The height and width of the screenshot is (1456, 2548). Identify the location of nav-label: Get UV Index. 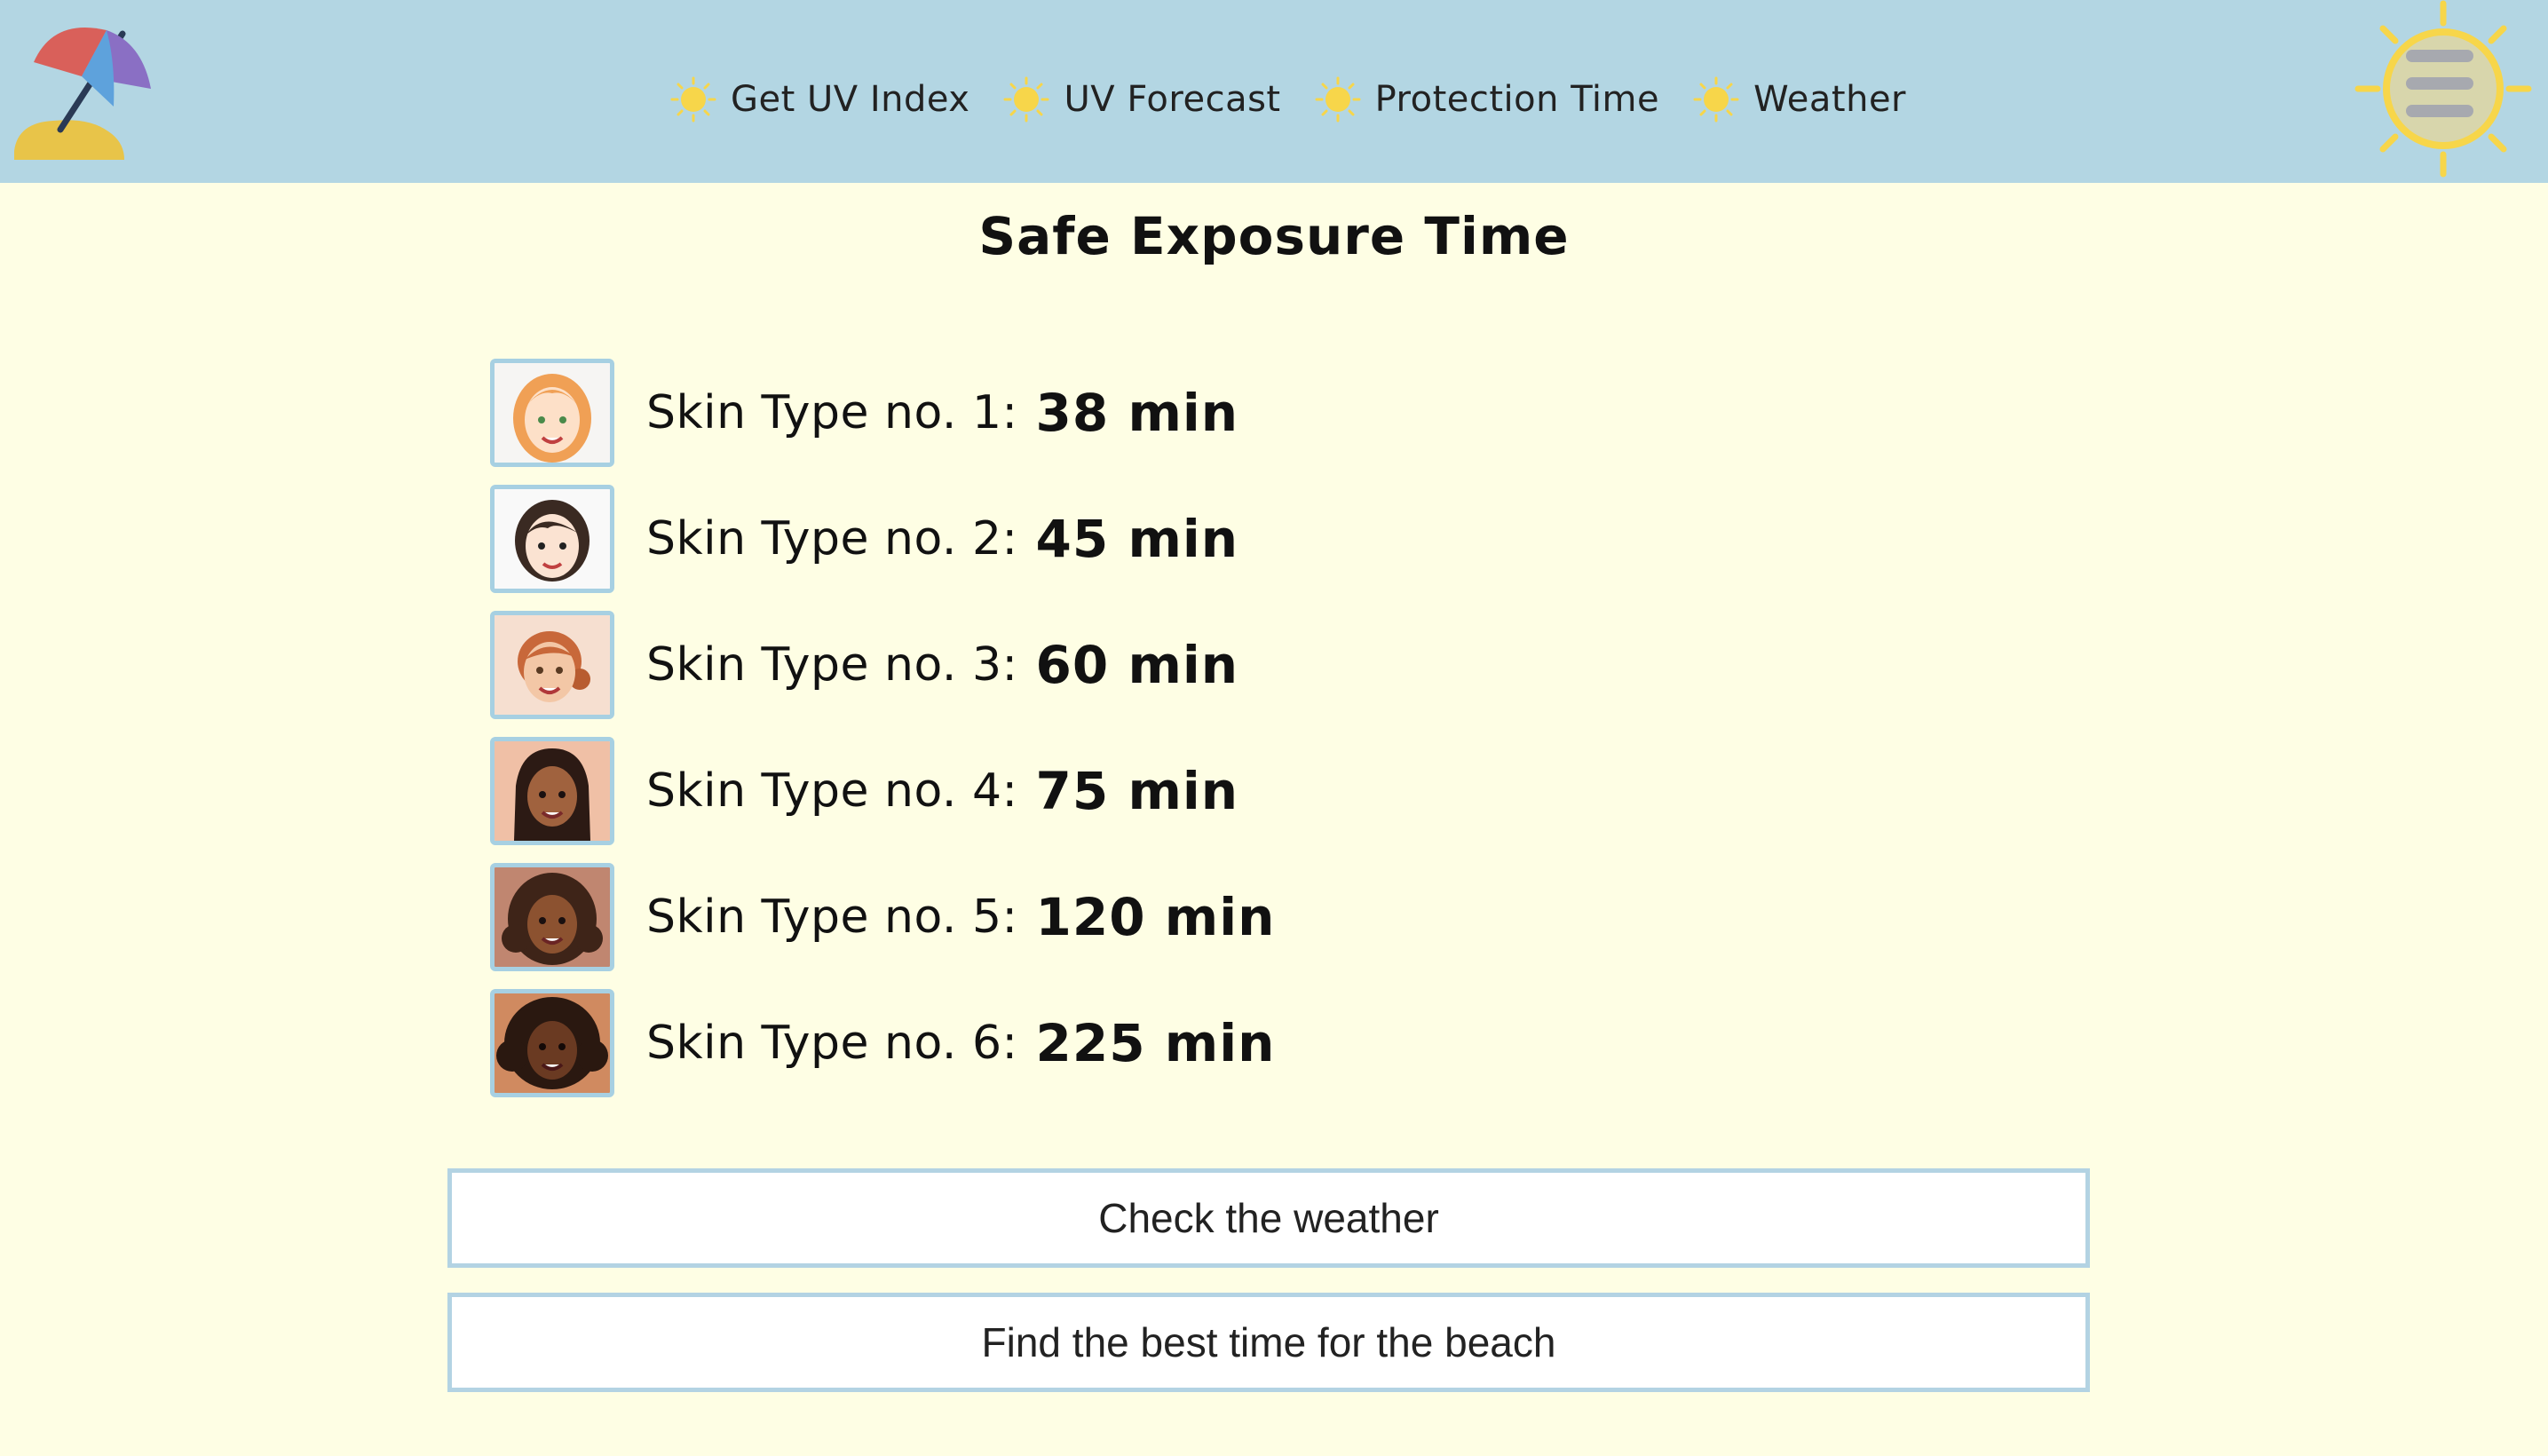
(851, 99).